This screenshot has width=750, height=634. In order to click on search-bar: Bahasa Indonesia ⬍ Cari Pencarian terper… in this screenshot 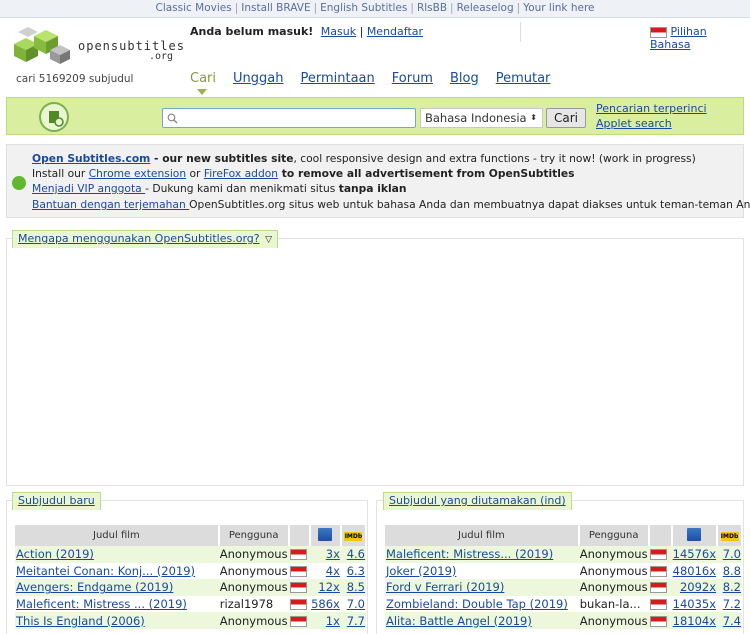, I will do `click(375, 116)`.